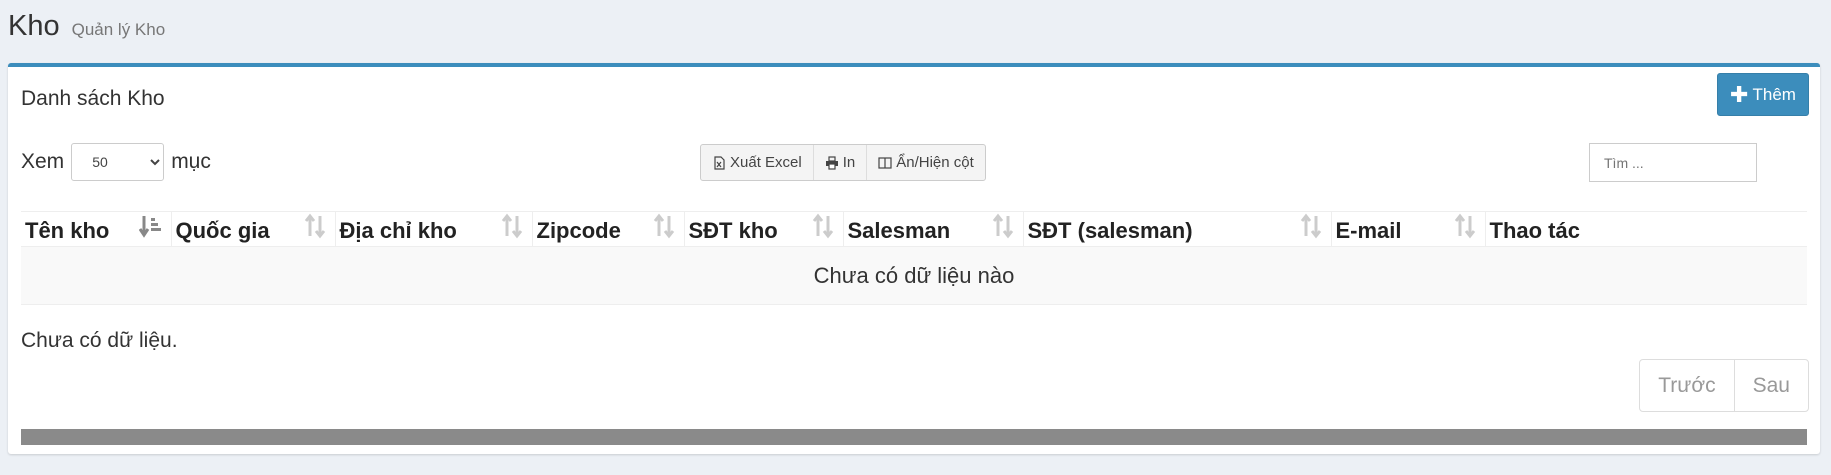  Describe the element at coordinates (719, 162) in the screenshot. I see `excel-file-icon` at that location.